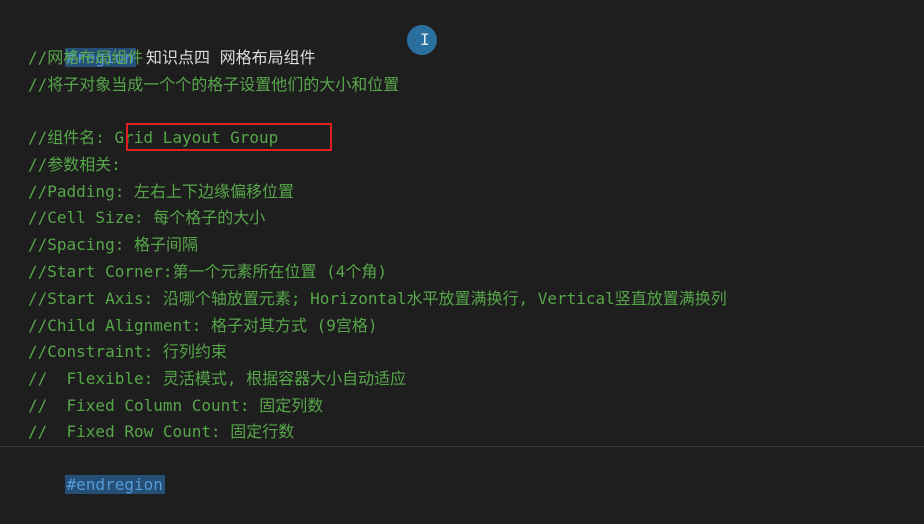 Image resolution: width=924 pixels, height=524 pixels. Describe the element at coordinates (127, 352) in the screenshot. I see `code-line: //Constraint: 行列约束` at that location.